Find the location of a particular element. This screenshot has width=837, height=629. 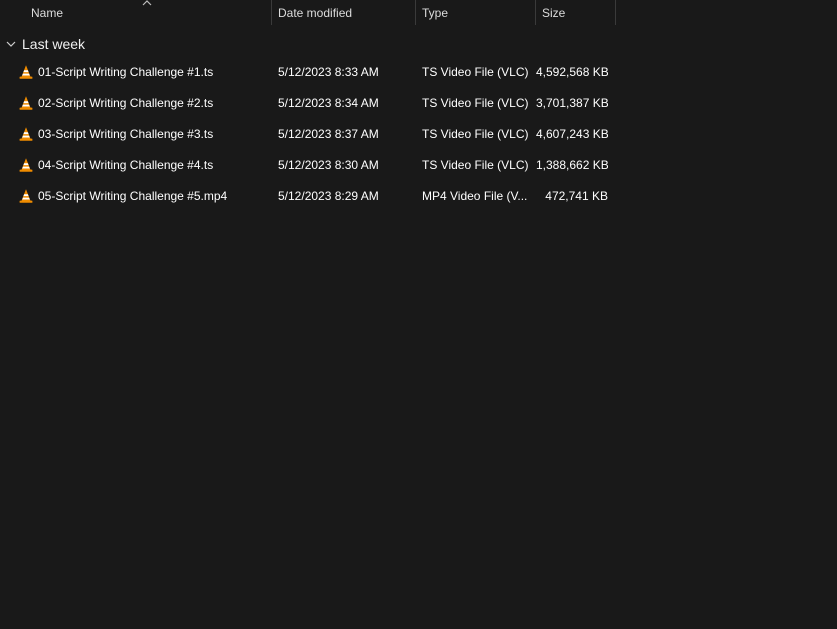

file-size: 4,607,243 KB is located at coordinates (572, 134).